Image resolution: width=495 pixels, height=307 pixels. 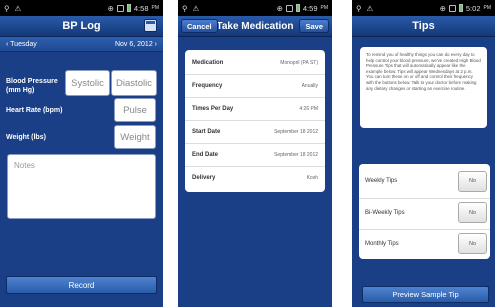 I want to click on monthly-tips-row: Monthly Tips No, so click(x=424, y=243).